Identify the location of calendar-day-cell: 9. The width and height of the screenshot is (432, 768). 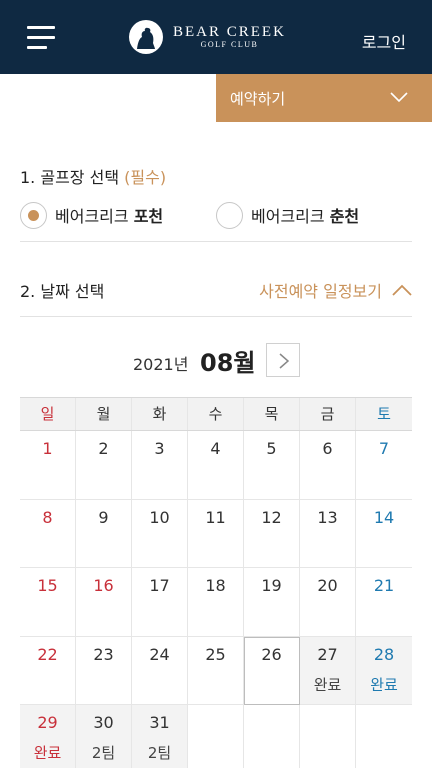
(104, 533).